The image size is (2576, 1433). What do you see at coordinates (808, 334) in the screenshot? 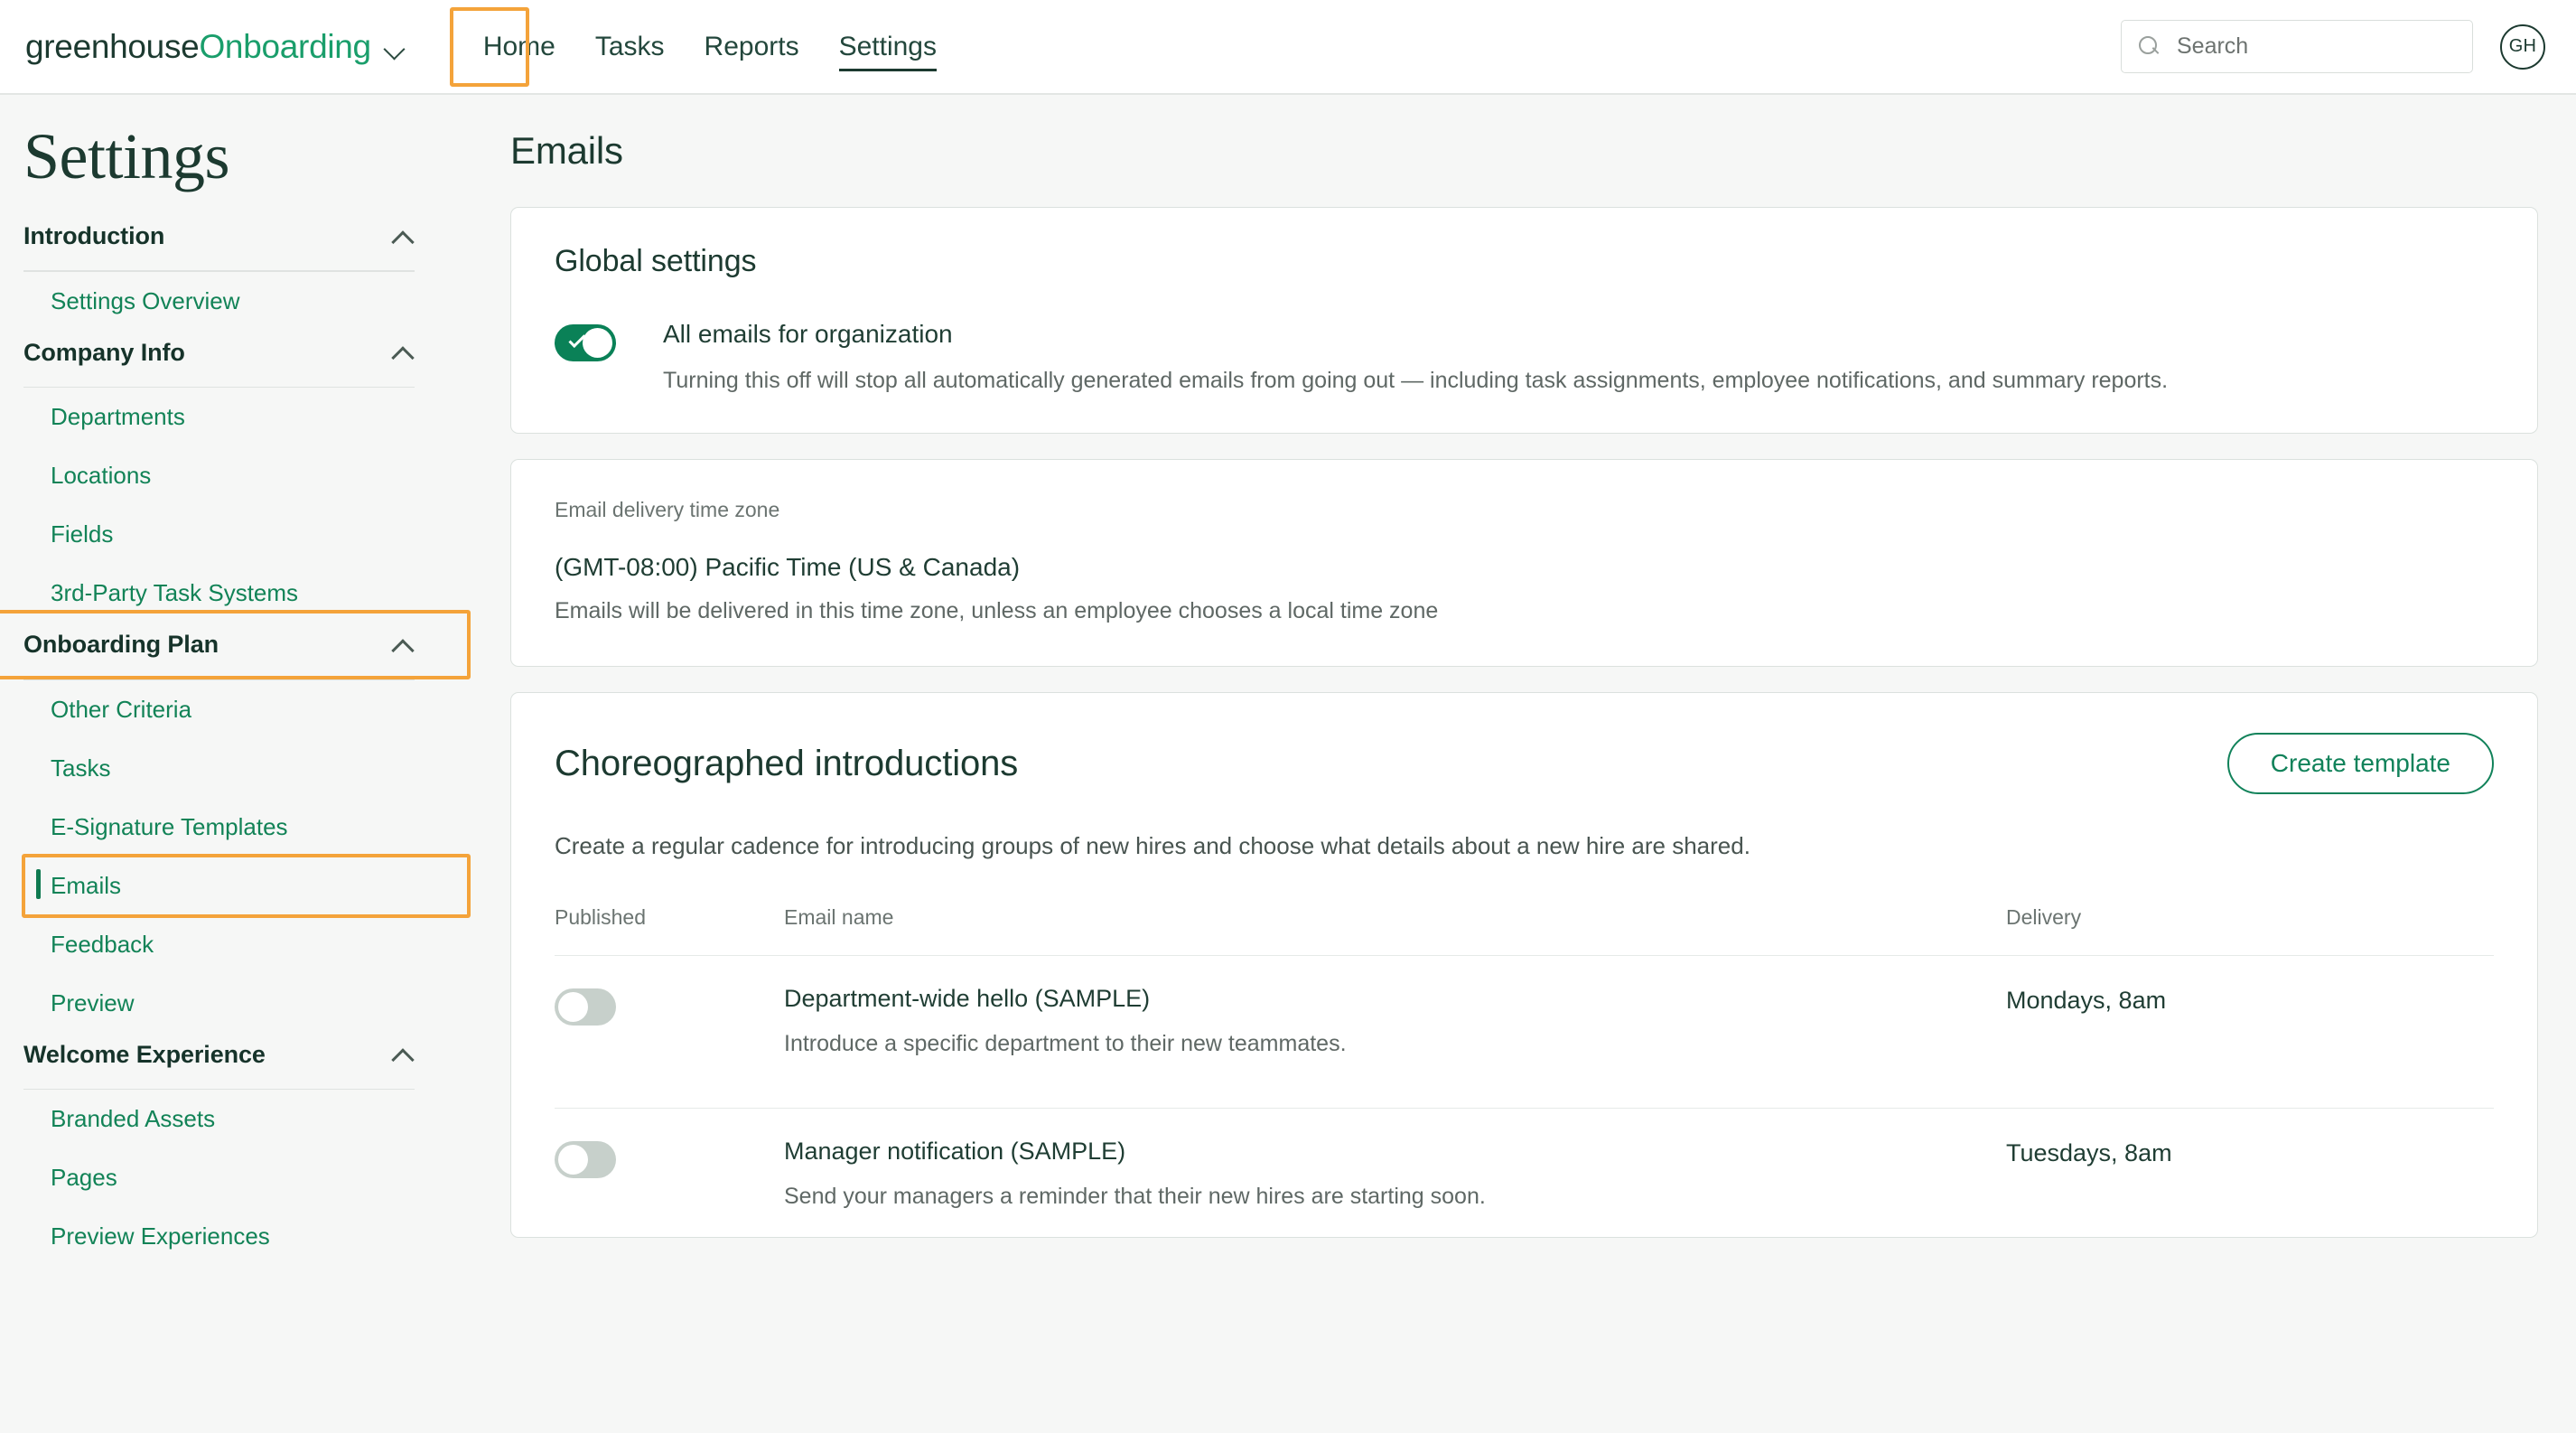
I see `all-emails-toggle-label: All emails for organization` at bounding box center [808, 334].